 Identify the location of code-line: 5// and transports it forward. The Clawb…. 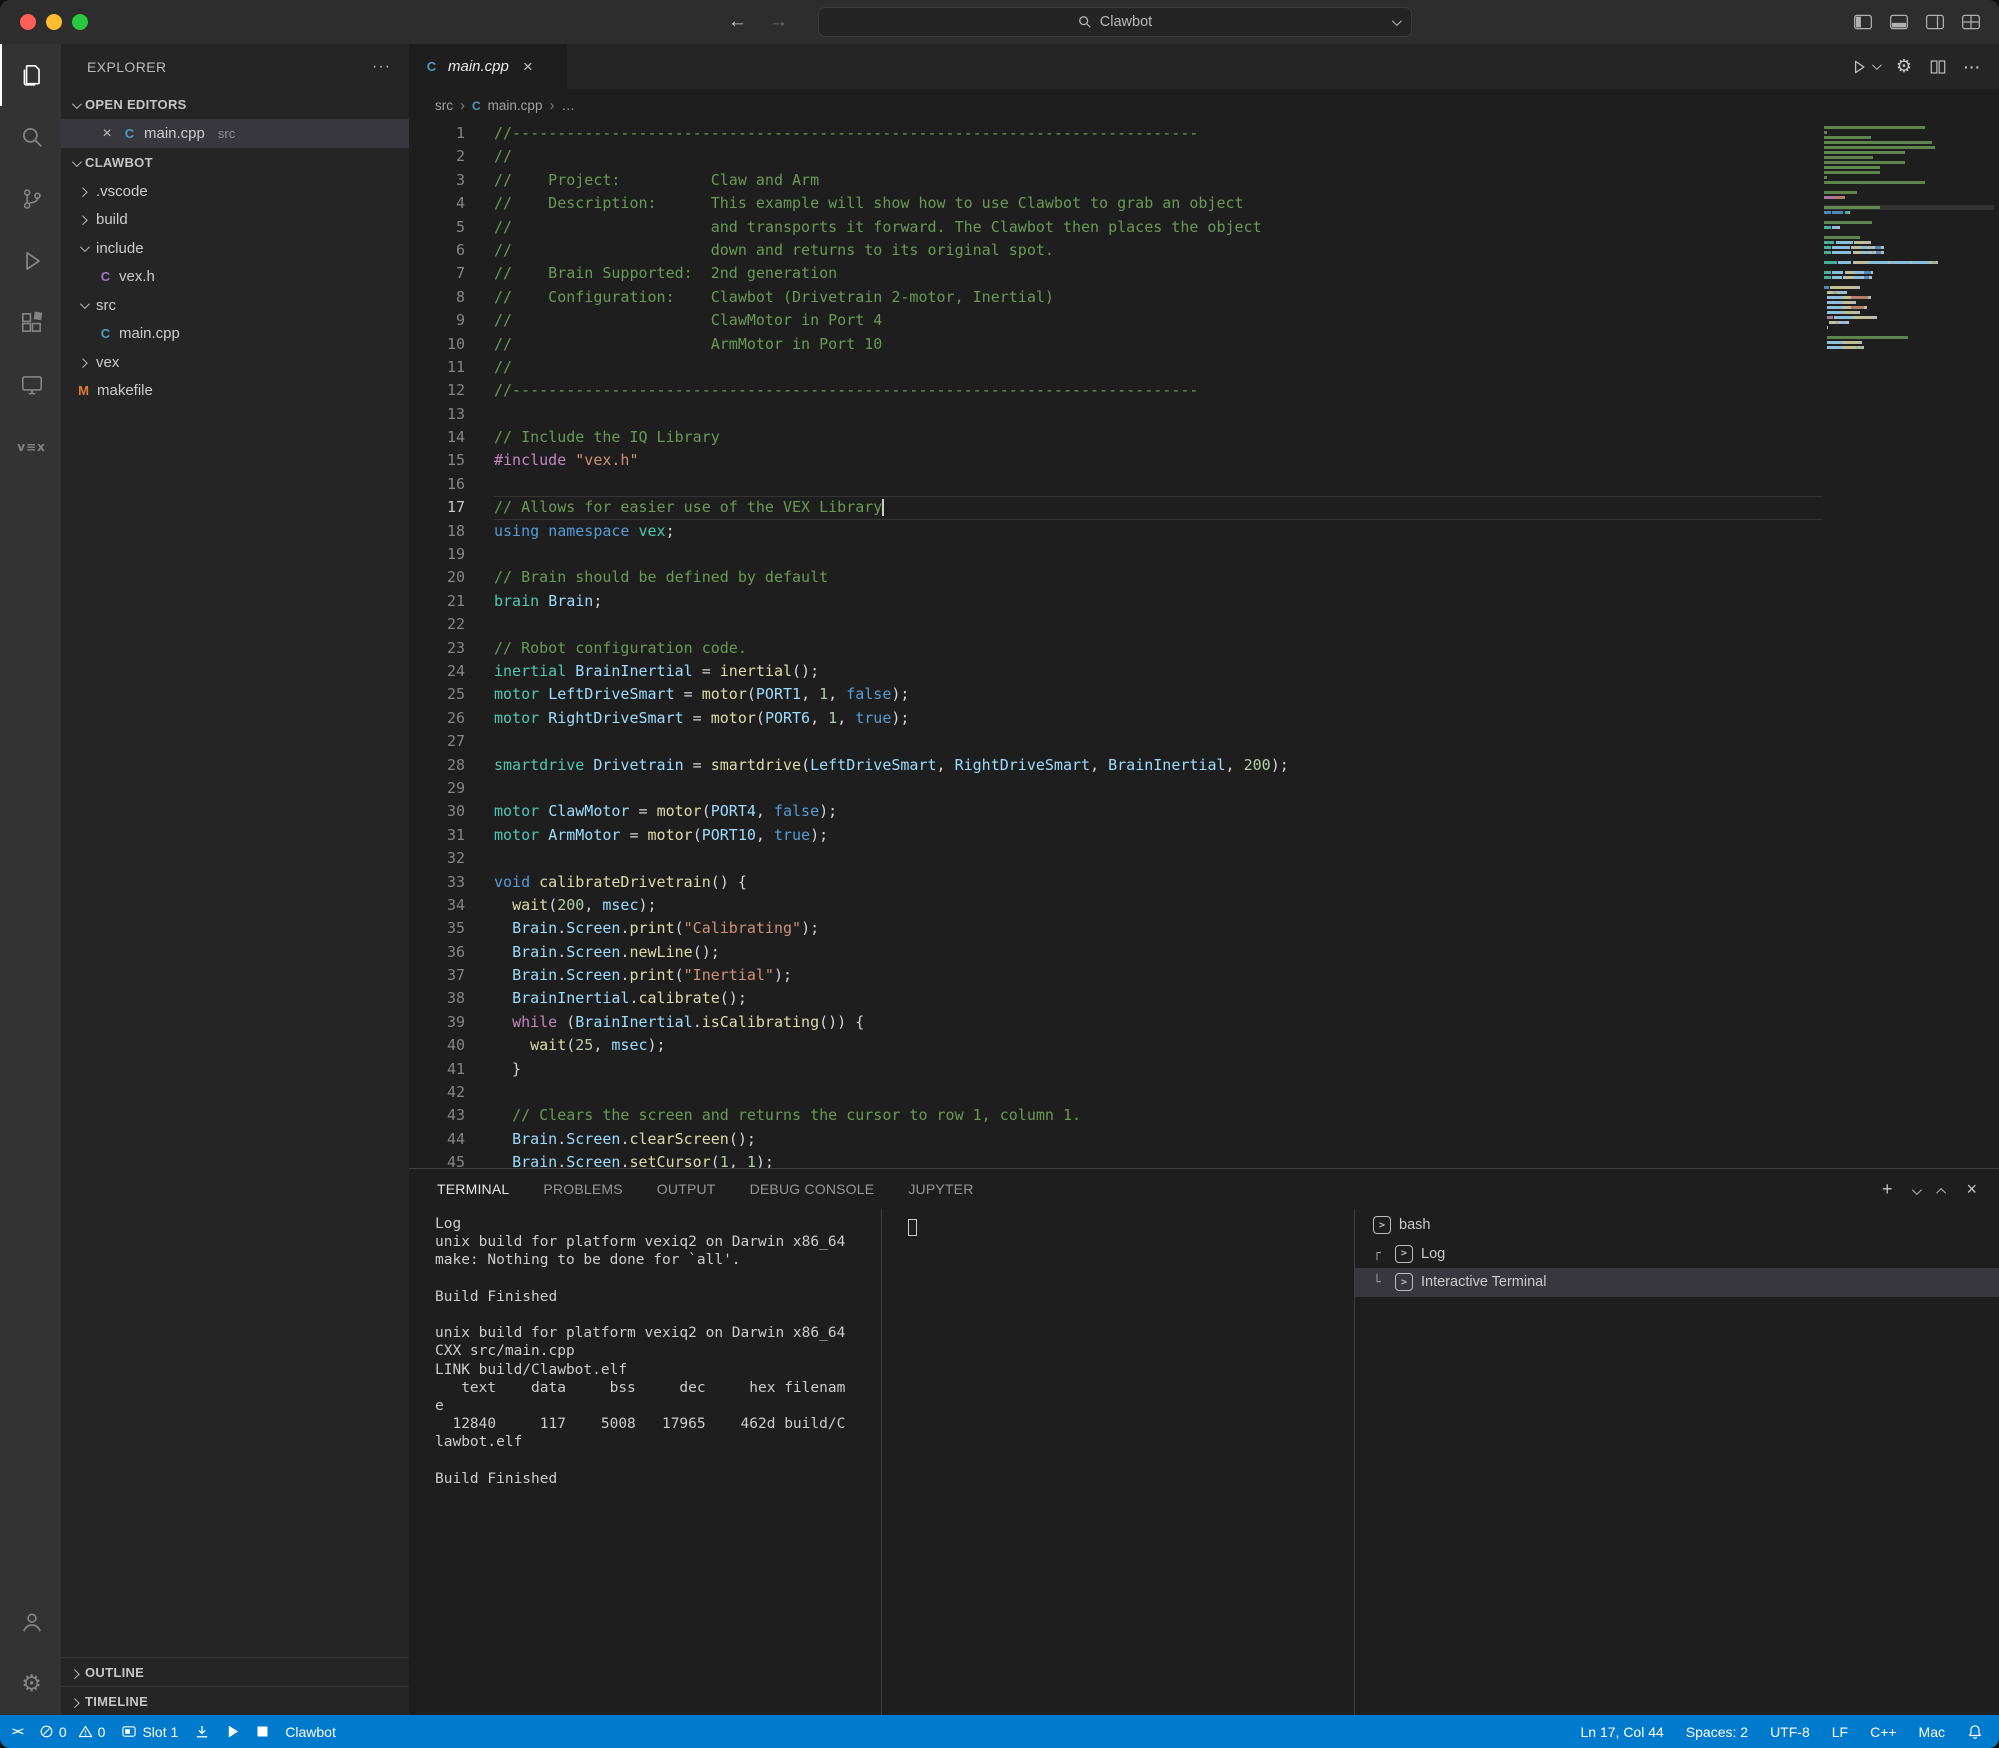
(1204, 227).